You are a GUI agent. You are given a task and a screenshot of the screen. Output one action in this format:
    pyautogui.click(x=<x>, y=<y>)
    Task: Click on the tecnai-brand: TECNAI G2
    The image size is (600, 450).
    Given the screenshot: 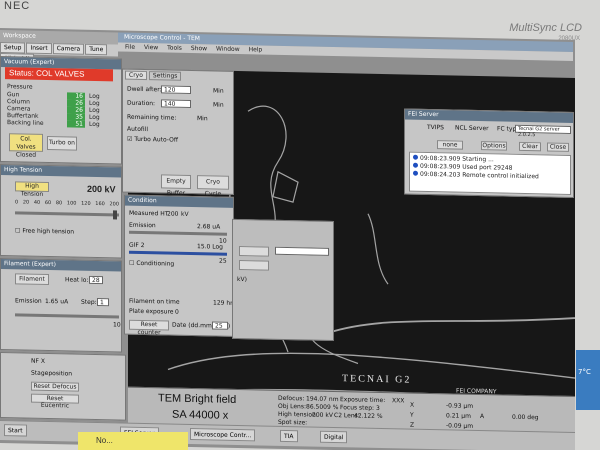 What is the action you would take?
    pyautogui.click(x=377, y=379)
    